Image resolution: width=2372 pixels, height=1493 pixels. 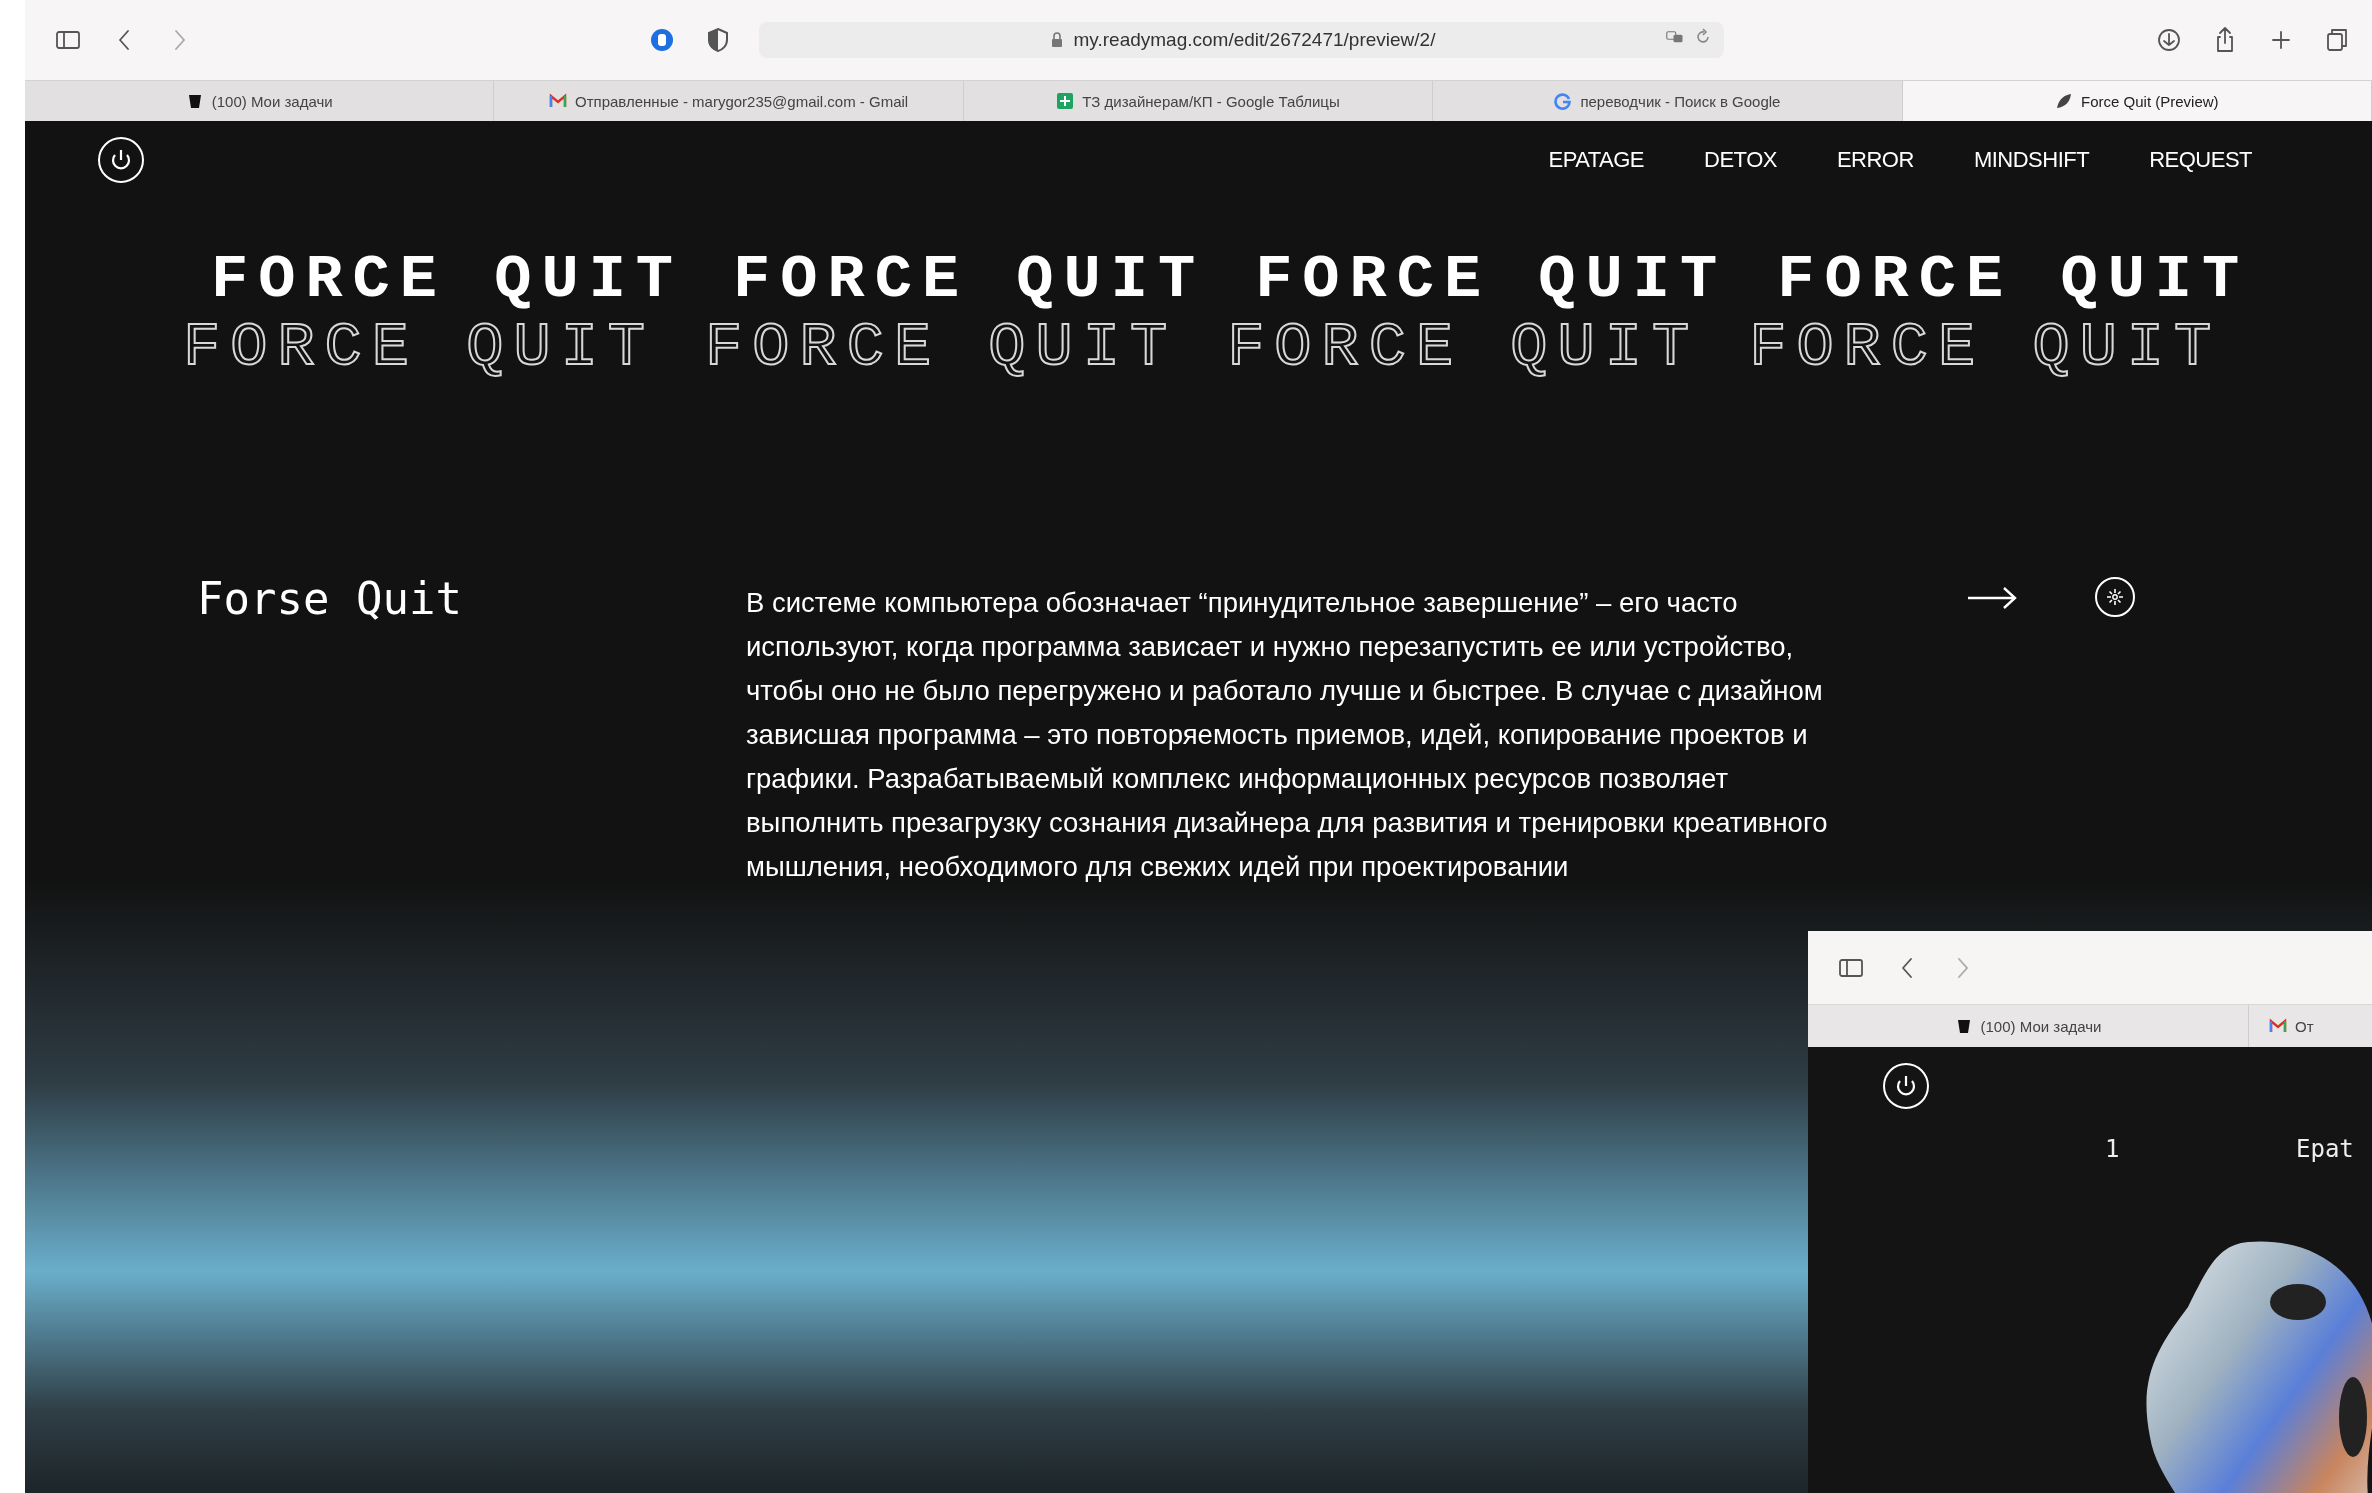 I want to click on sun-circle-icon, so click(x=2115, y=597).